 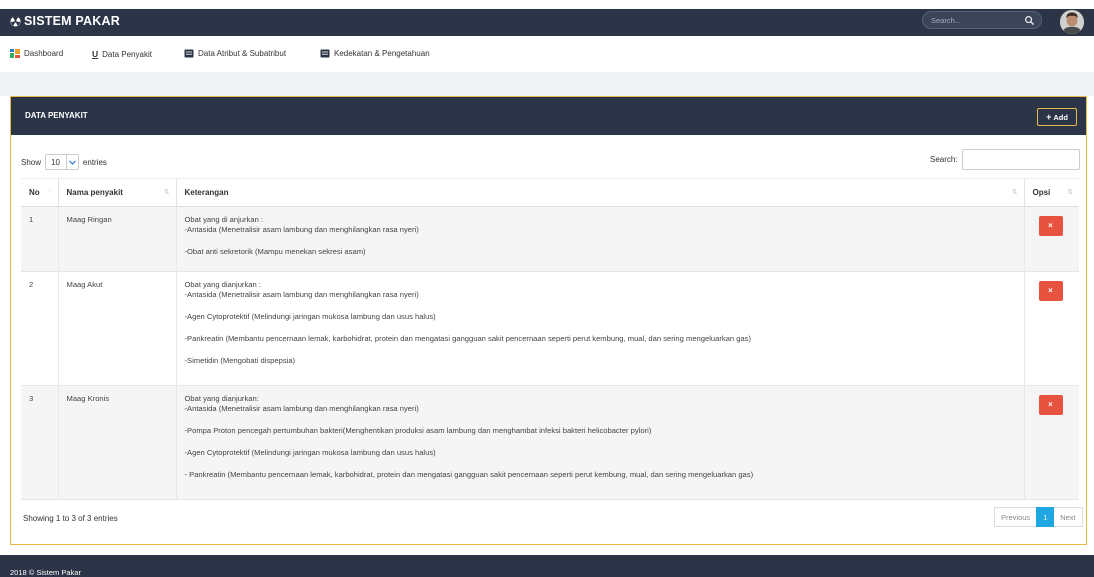 I want to click on footer: 2018 © Sistem Pakar, so click(x=547, y=566).